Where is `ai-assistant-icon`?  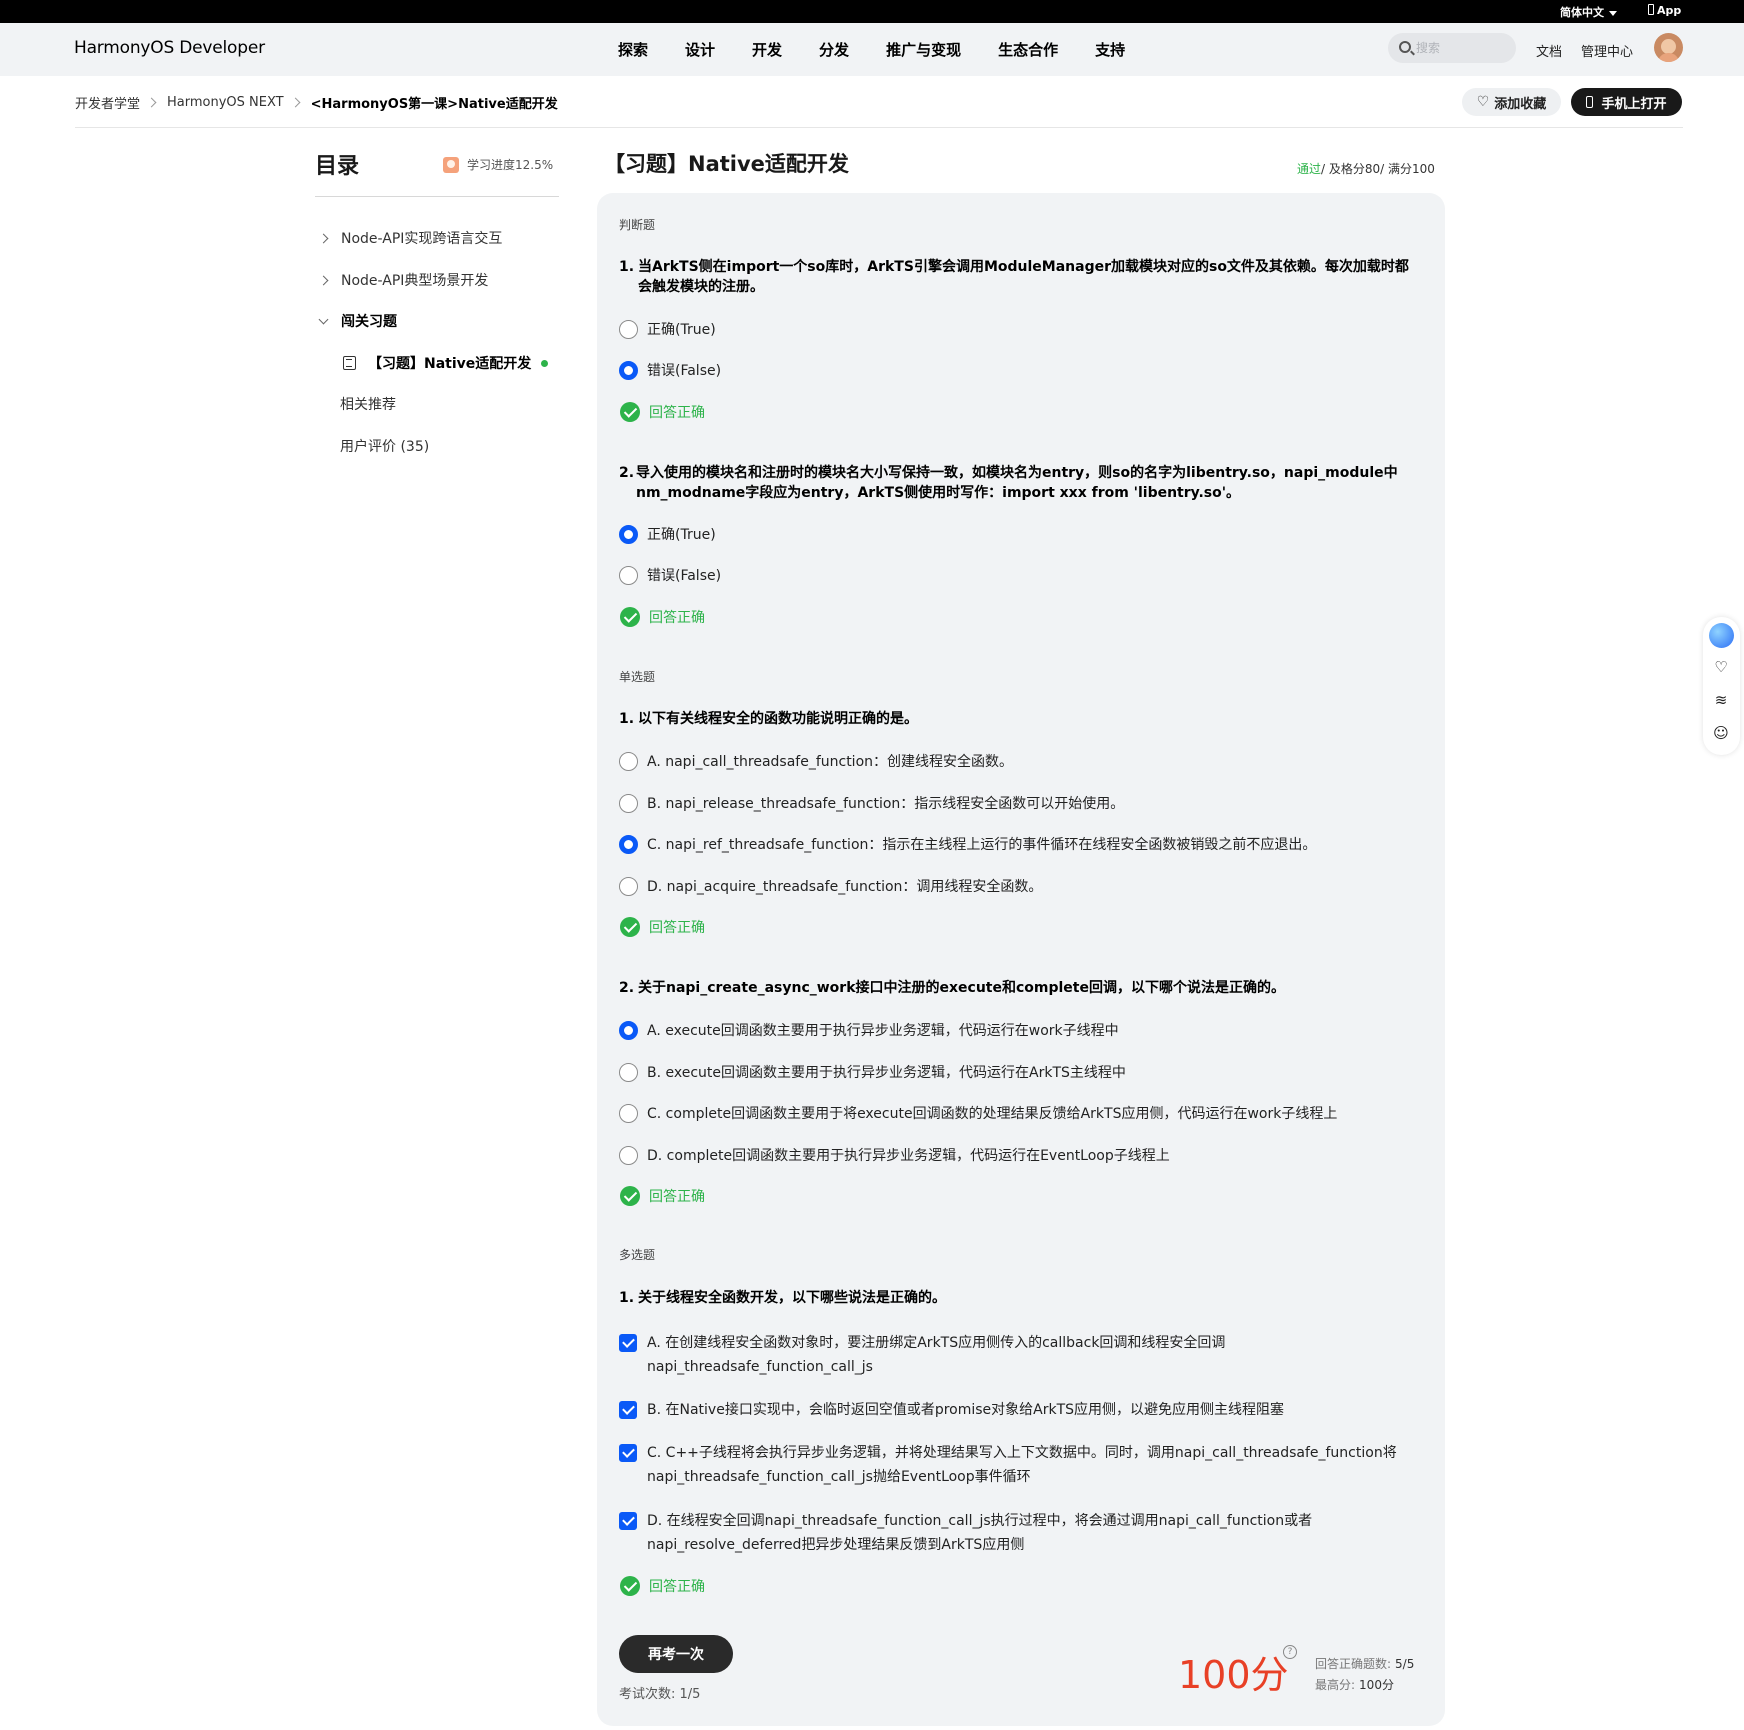
ai-assistant-icon is located at coordinates (1721, 635).